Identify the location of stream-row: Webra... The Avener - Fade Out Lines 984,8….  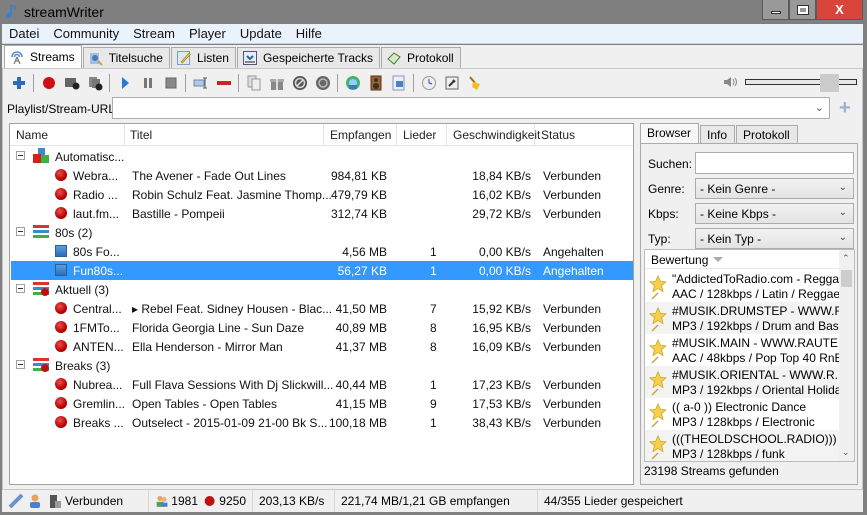
(322, 175).